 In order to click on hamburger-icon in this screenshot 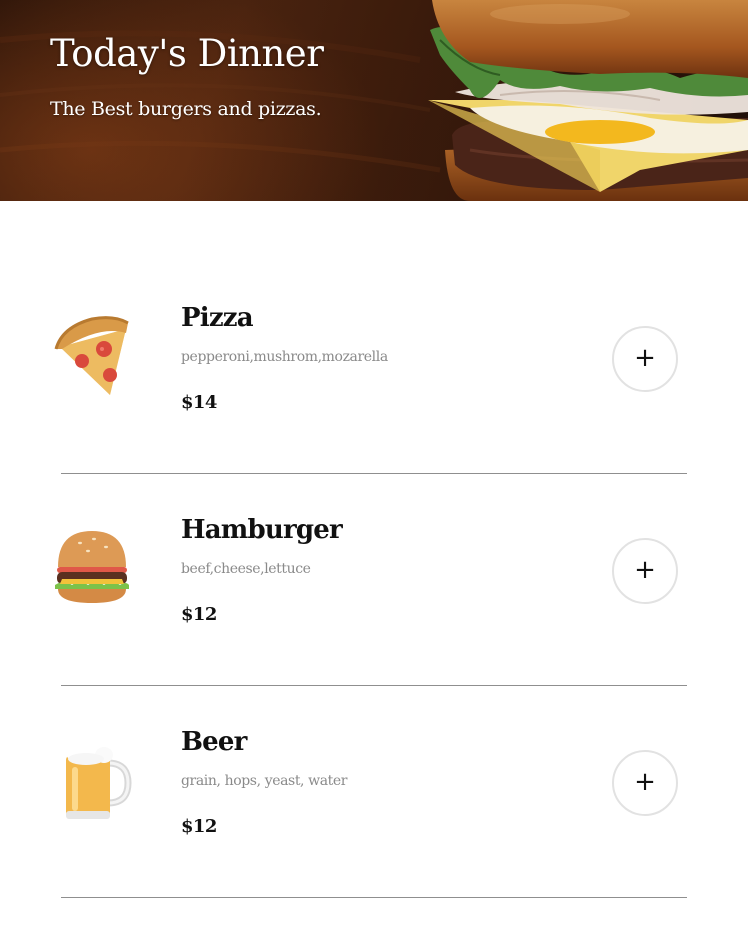, I will do `click(92, 567)`.